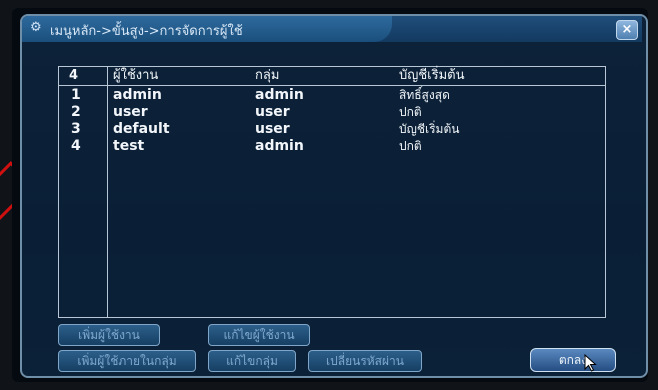 This screenshot has height=390, width=658. What do you see at coordinates (74, 75) in the screenshot?
I see `header-count: 4` at bounding box center [74, 75].